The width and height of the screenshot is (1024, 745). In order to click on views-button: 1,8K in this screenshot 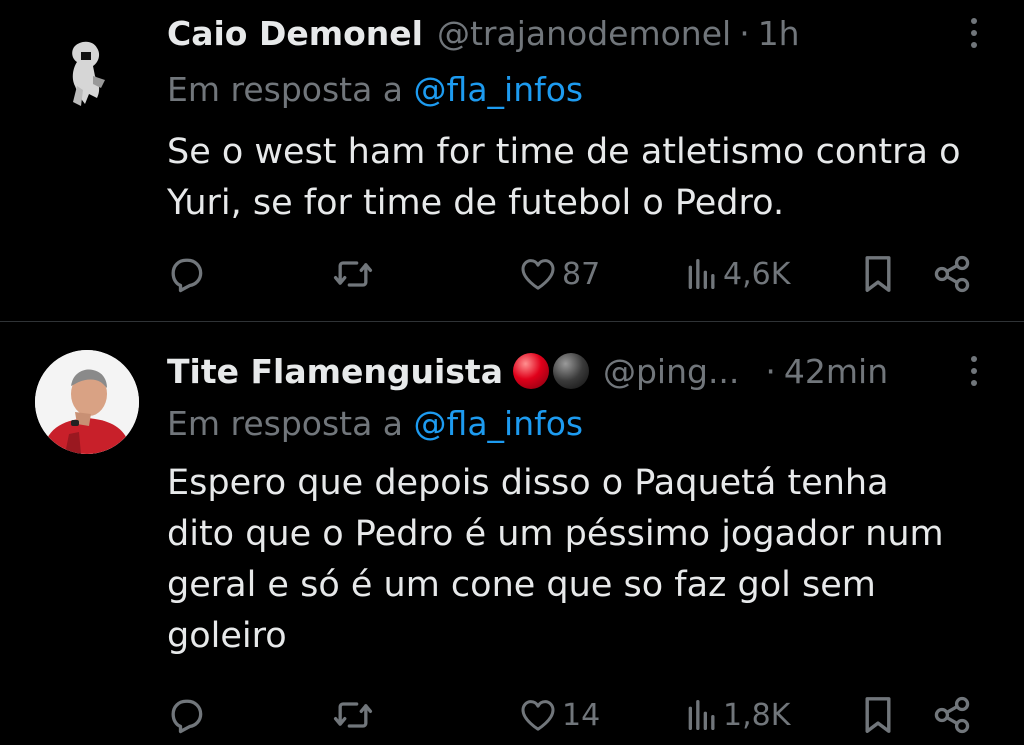, I will do `click(737, 715)`.